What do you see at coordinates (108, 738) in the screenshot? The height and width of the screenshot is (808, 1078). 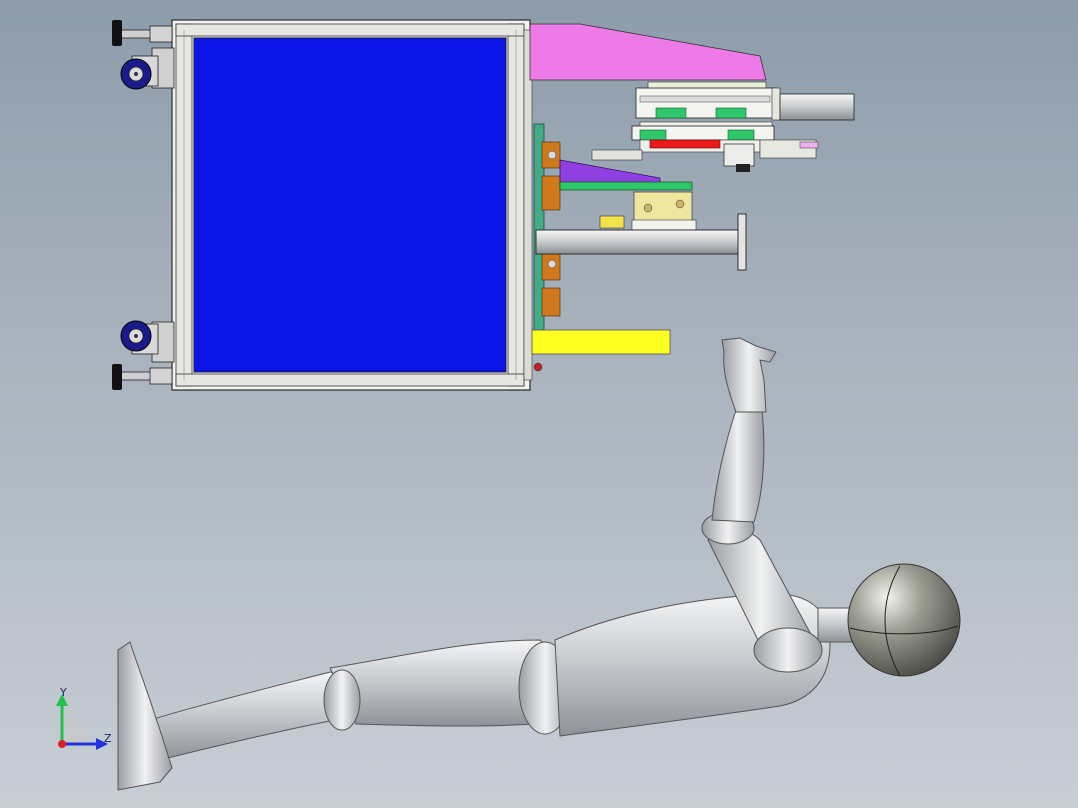 I see `z-axis-label: Z` at bounding box center [108, 738].